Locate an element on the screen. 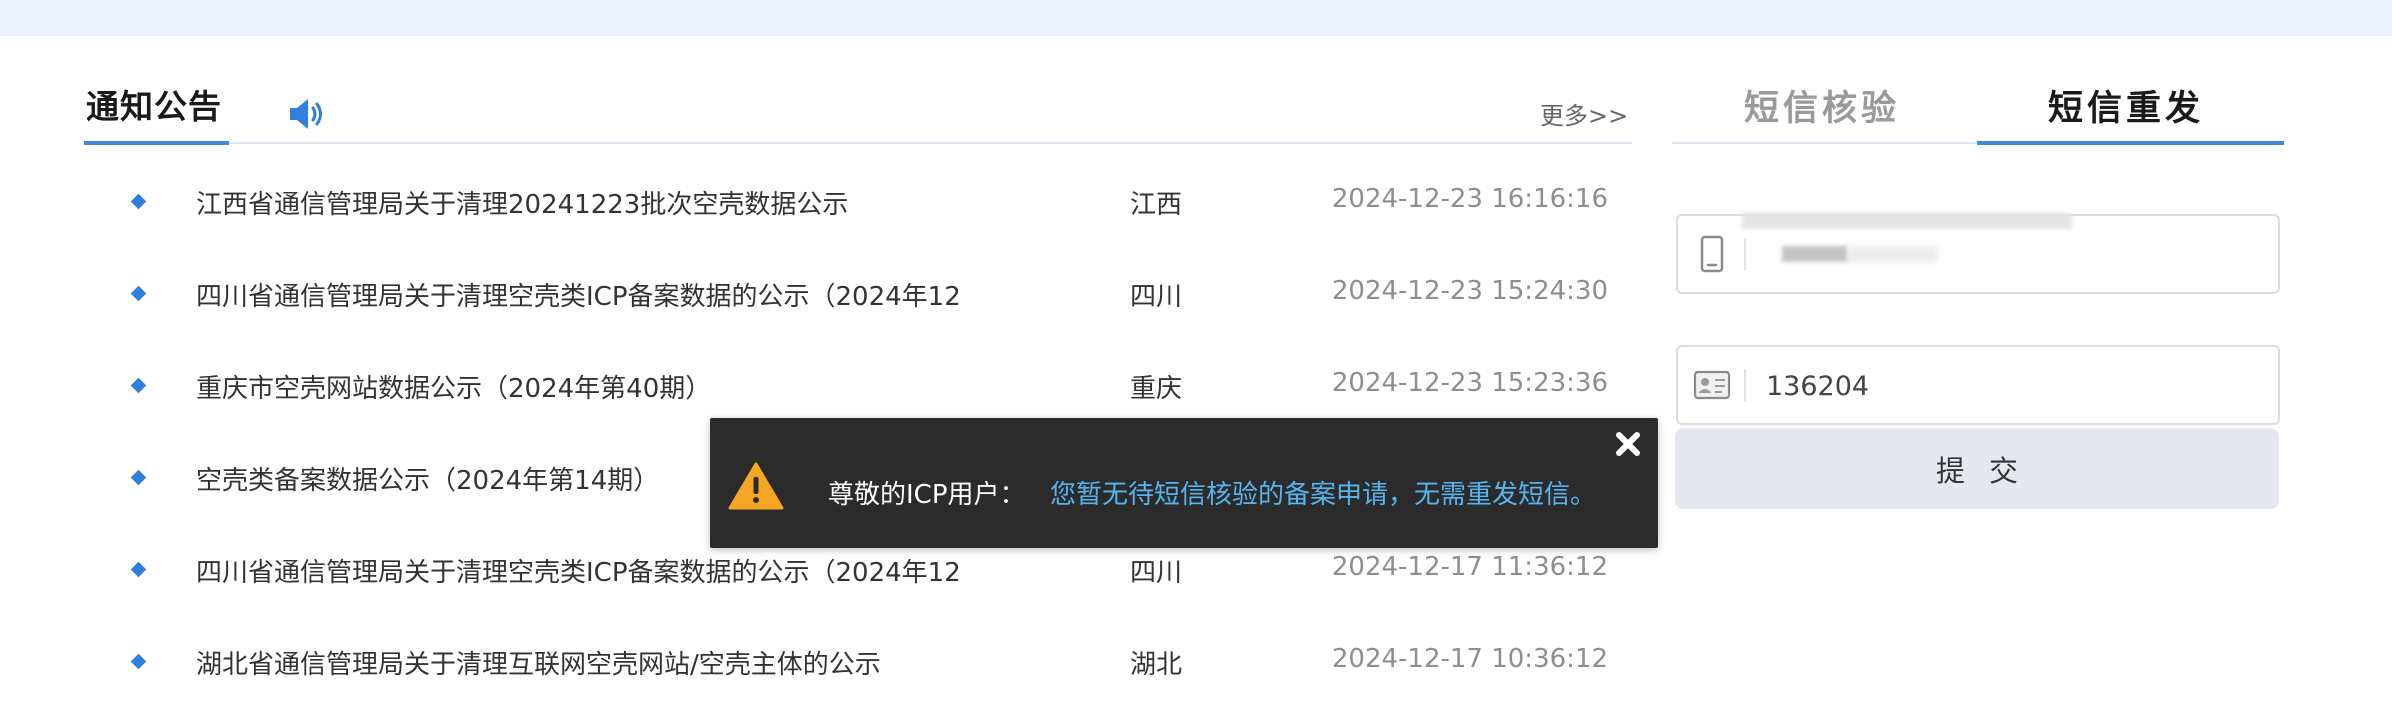 This screenshot has height=728, width=2392. verification-code-field is located at coordinates (1978, 385).